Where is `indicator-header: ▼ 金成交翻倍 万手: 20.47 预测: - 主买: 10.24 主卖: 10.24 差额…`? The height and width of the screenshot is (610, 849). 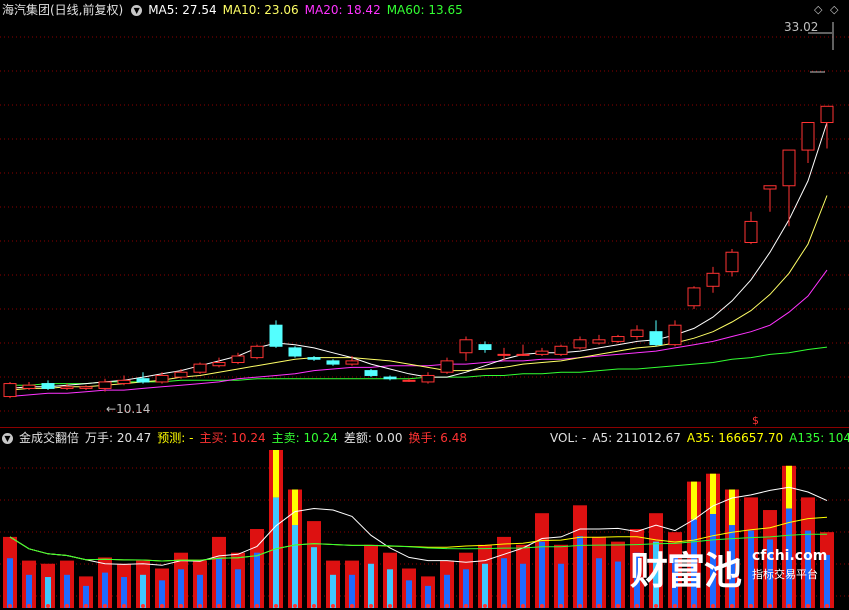
indicator-header: ▼ 金成交翻倍 万手: 20.47 预测: - 主买: 10.24 主卖: 10.24 差额… is located at coordinates (237, 438).